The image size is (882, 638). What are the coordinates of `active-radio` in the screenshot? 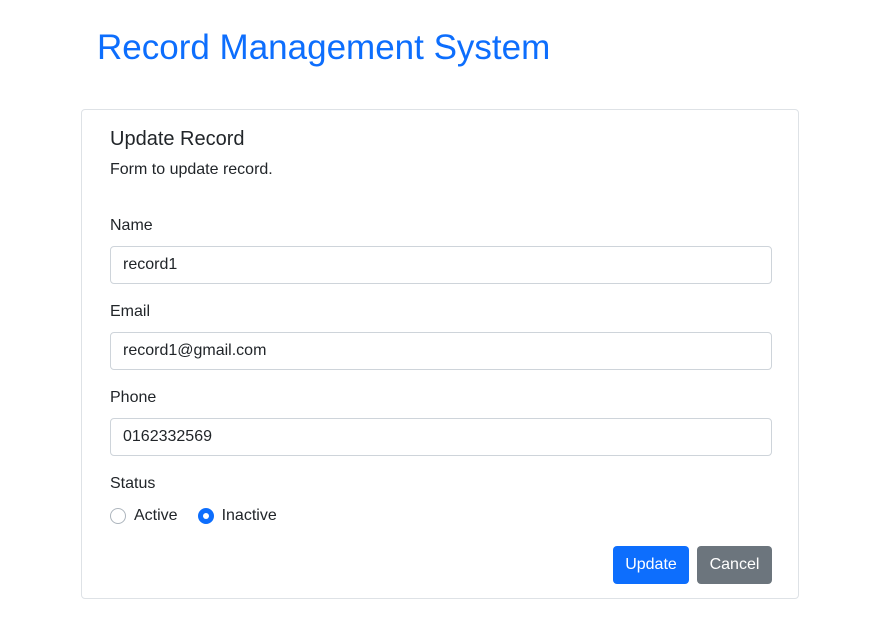 It's located at (118, 516).